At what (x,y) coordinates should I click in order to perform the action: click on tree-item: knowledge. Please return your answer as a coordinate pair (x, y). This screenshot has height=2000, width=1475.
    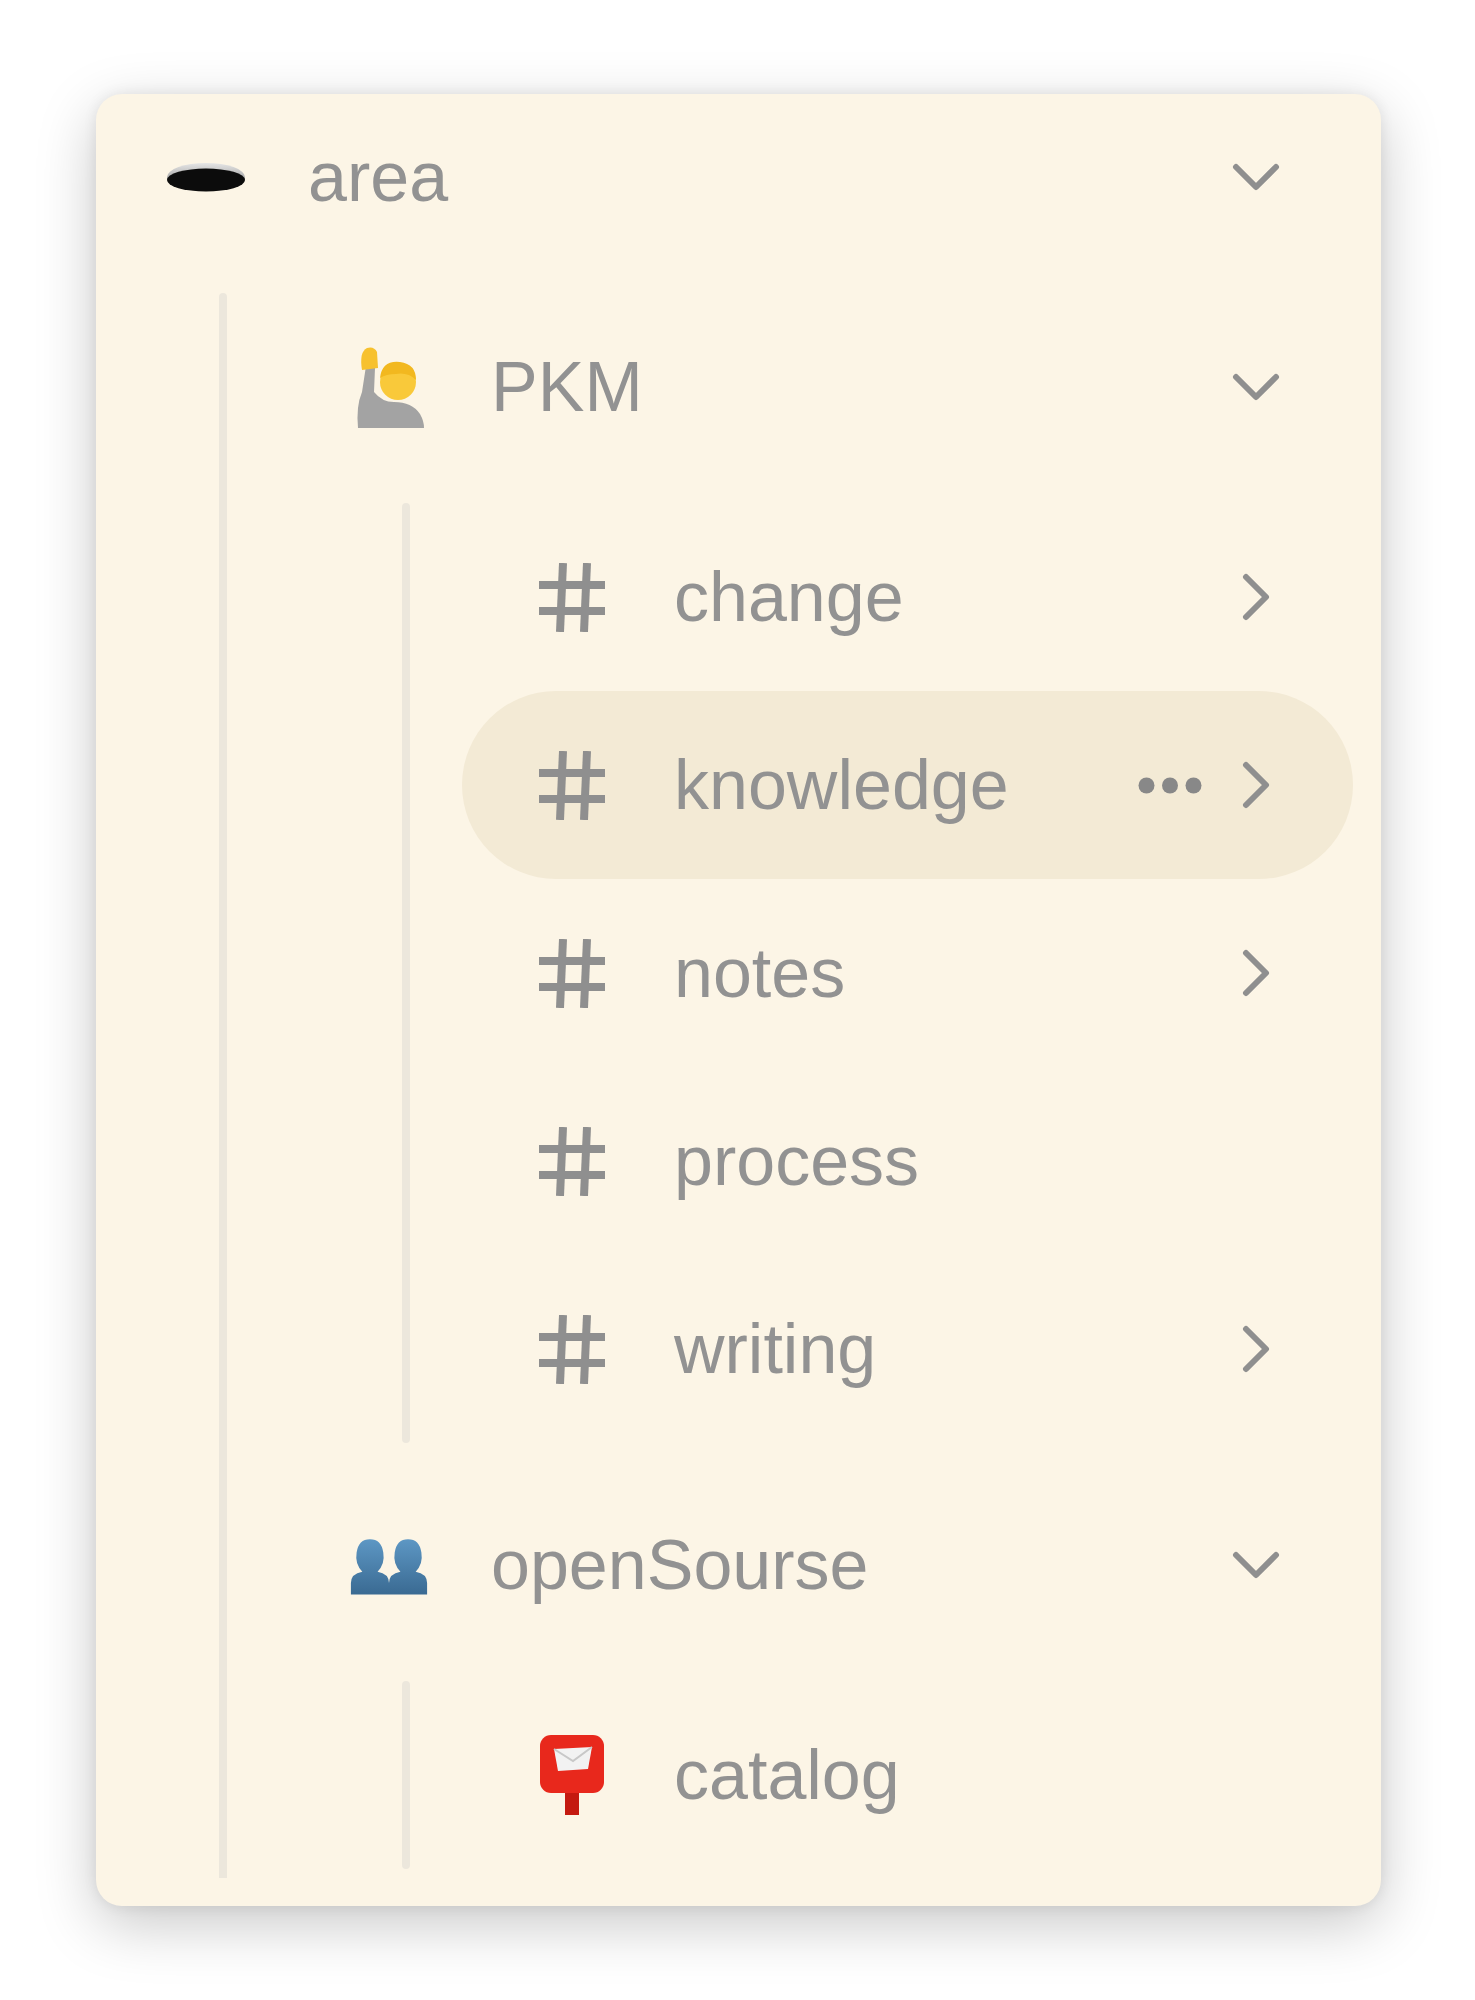
    Looking at the image, I should click on (907, 785).